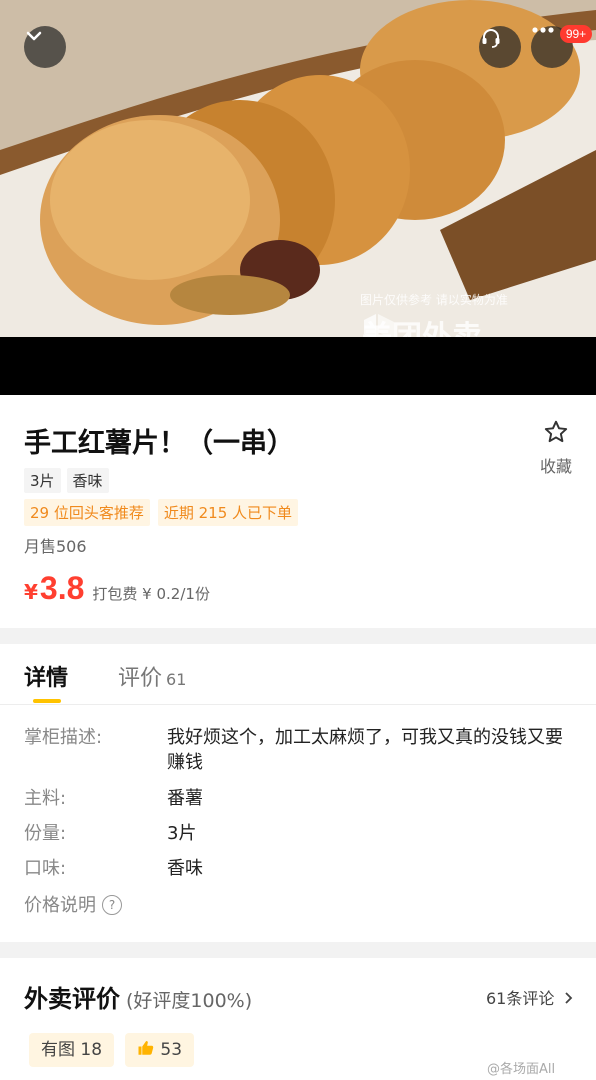  What do you see at coordinates (58, 1050) in the screenshot?
I see `chip-label: 有图` at bounding box center [58, 1050].